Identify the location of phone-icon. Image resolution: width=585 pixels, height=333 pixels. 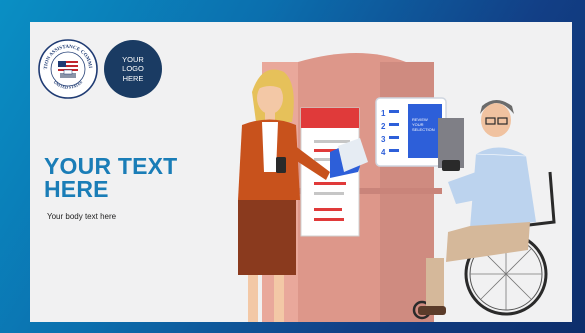
(281, 165).